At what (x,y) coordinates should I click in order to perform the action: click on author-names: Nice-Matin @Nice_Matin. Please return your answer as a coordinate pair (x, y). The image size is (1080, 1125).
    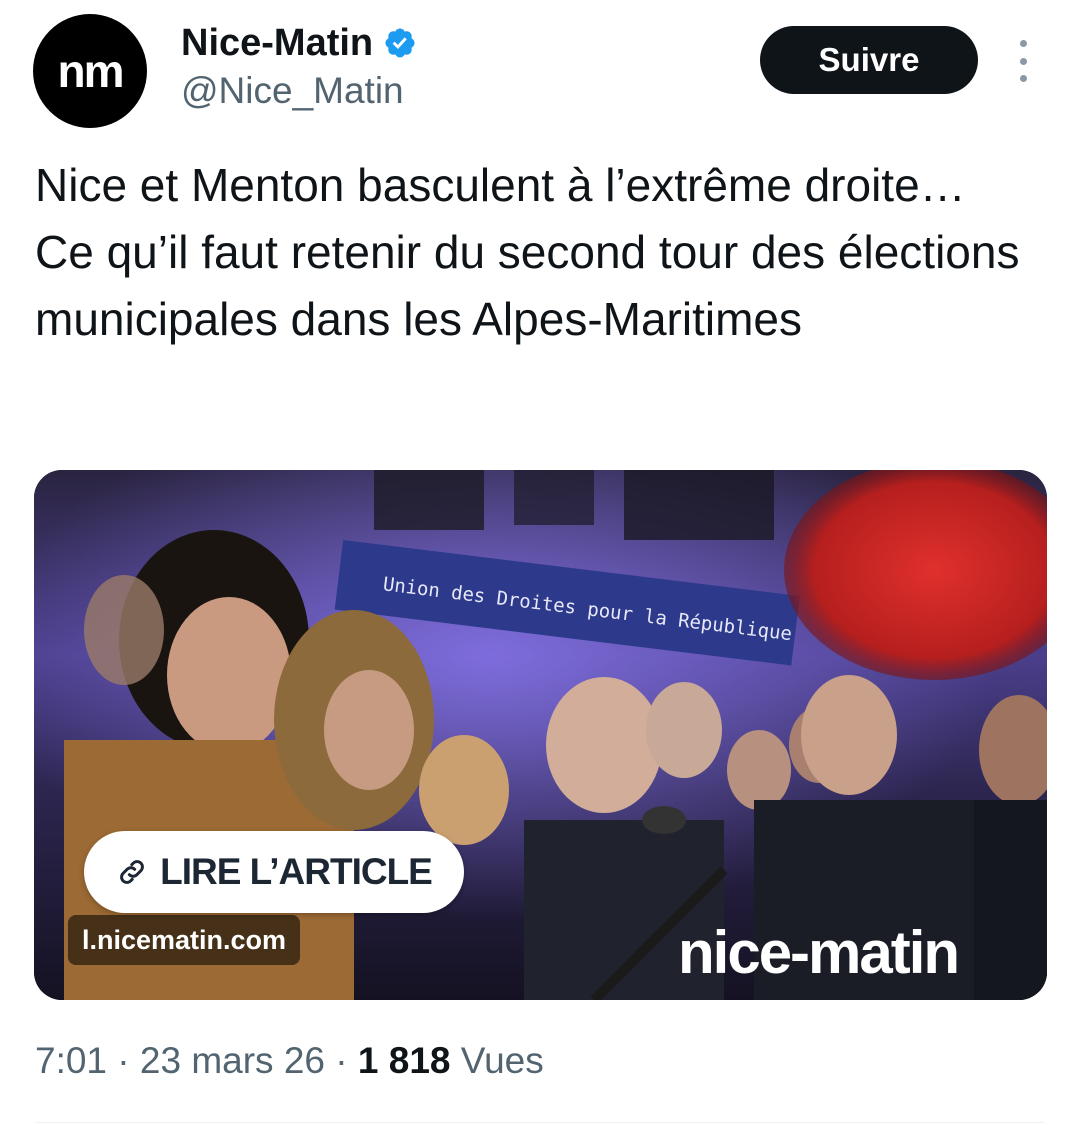
    Looking at the image, I should click on (299, 66).